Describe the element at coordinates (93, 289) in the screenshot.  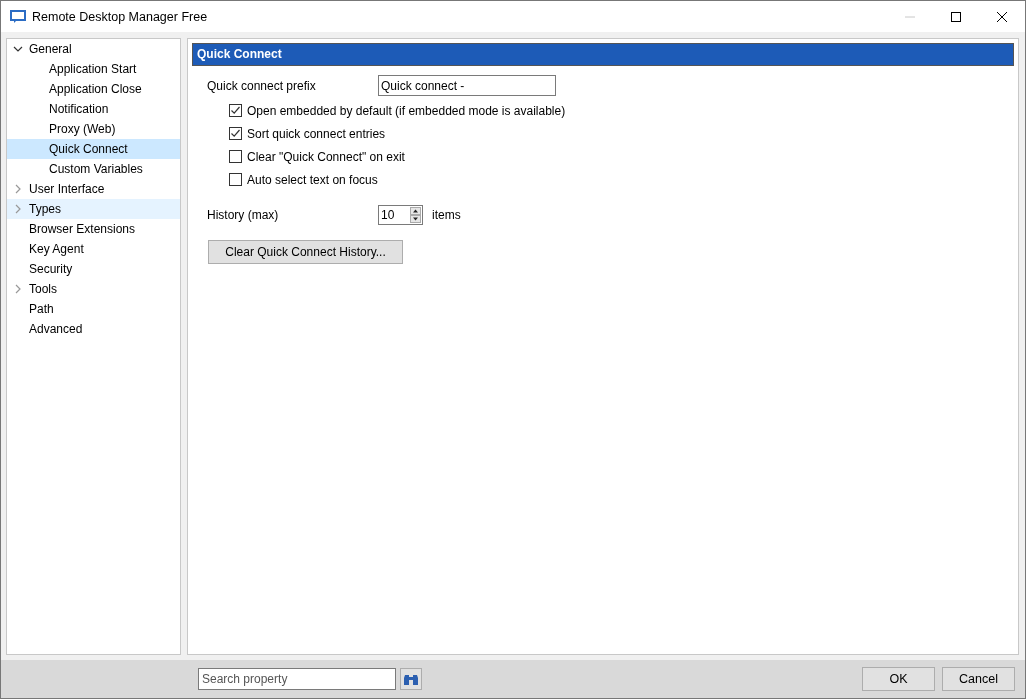
I see `tree-item: Tools` at that location.